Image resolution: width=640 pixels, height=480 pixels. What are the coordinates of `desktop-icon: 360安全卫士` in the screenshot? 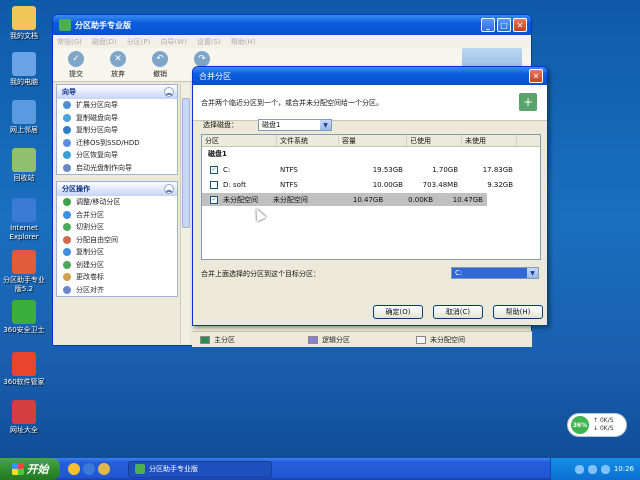 It's located at (24, 317).